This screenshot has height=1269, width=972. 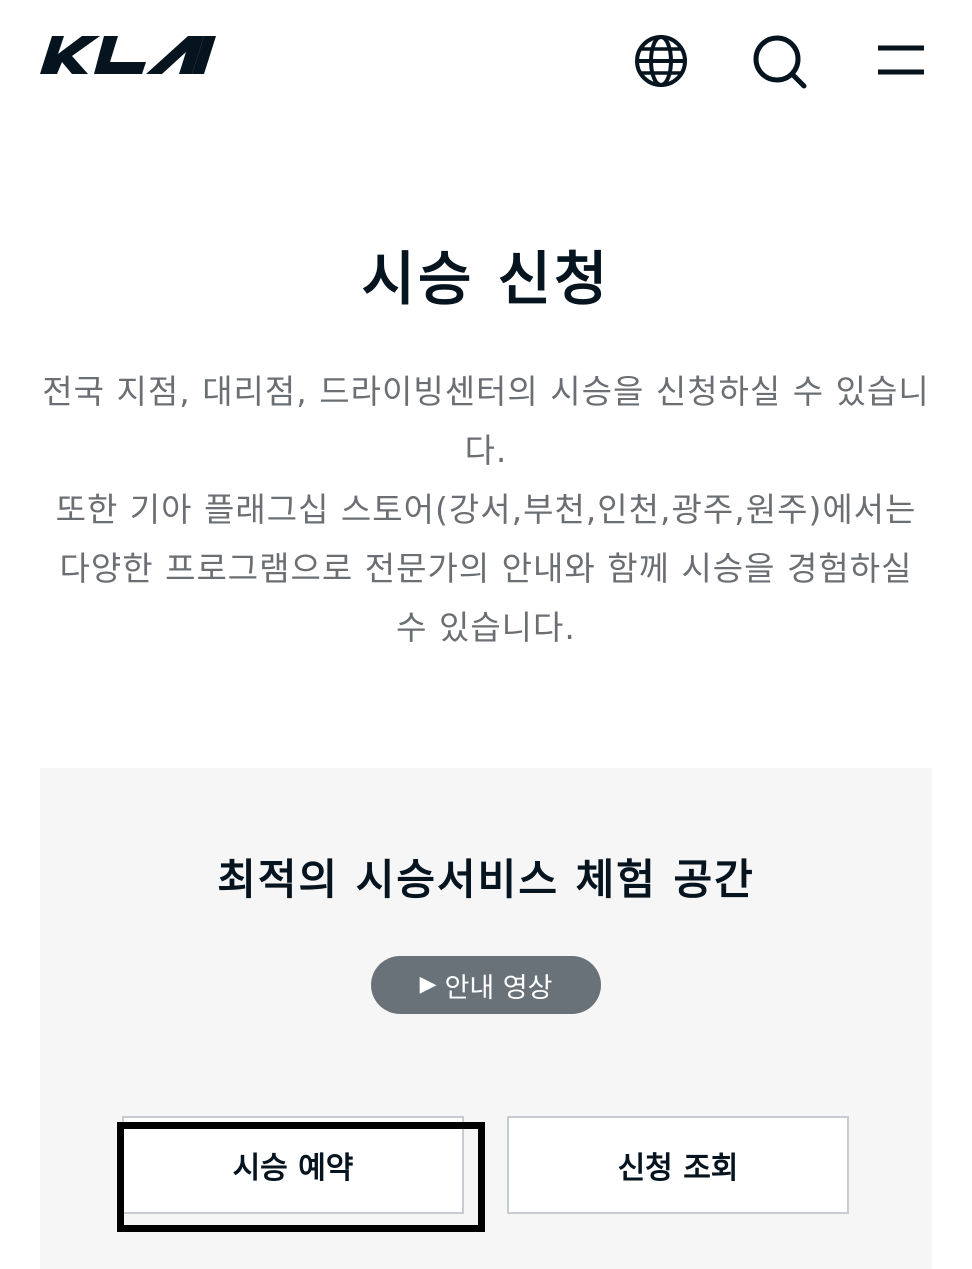 What do you see at coordinates (486, 421) in the screenshot?
I see `description-line-1: 전국 지점, 대리점, 드라이빙센터의 시승을 신청하실 수 있습니다.` at bounding box center [486, 421].